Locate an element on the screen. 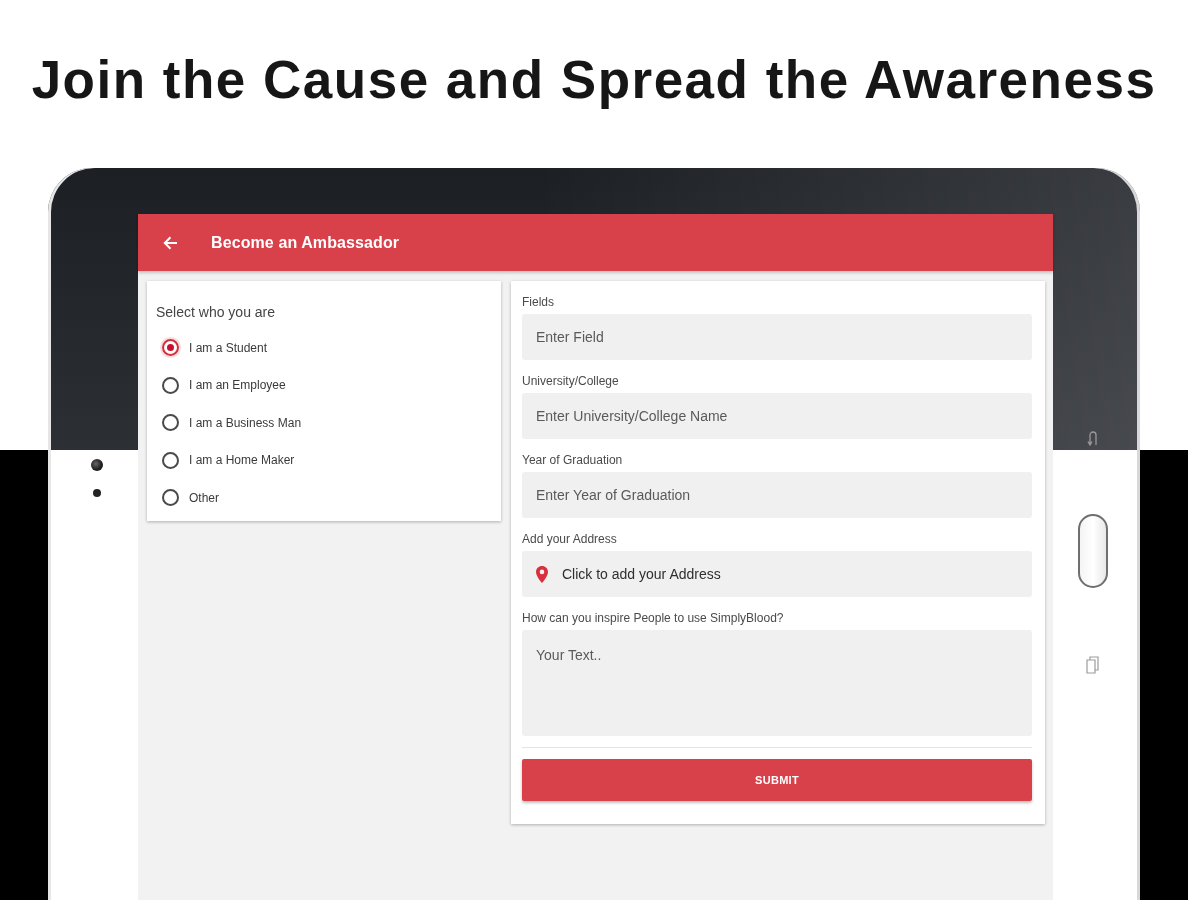 Image resolution: width=1188 pixels, height=900 pixels. radio-label: I am a Business Man is located at coordinates (245, 422).